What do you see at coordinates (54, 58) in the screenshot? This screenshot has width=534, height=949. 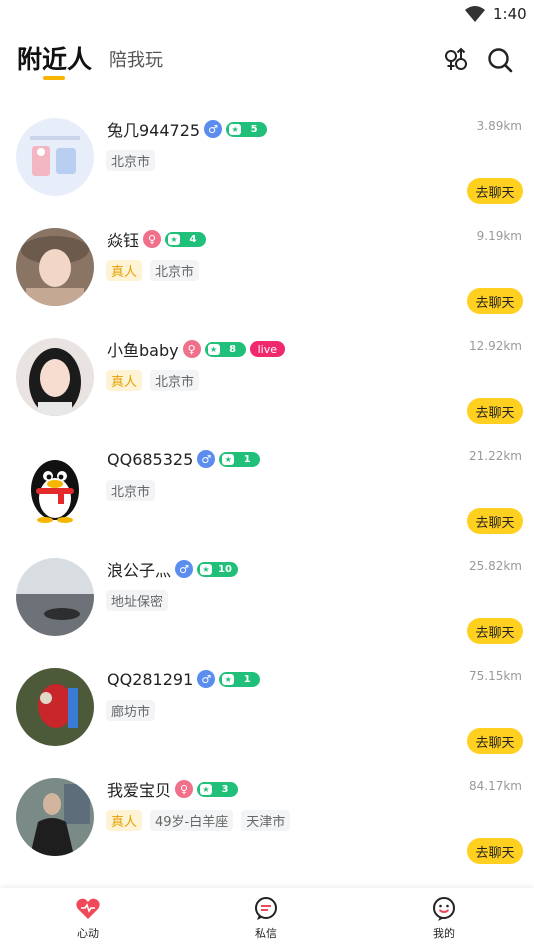 I see `tab-nearby: 附近人` at bounding box center [54, 58].